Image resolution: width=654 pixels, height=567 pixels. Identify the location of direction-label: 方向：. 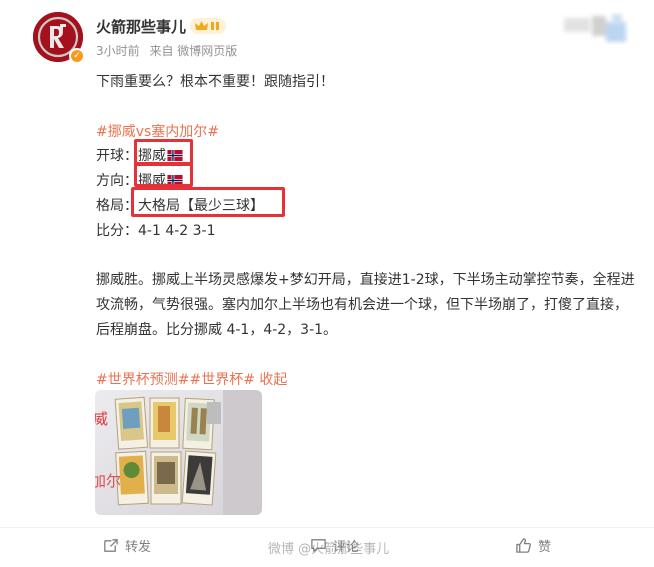
(117, 181).